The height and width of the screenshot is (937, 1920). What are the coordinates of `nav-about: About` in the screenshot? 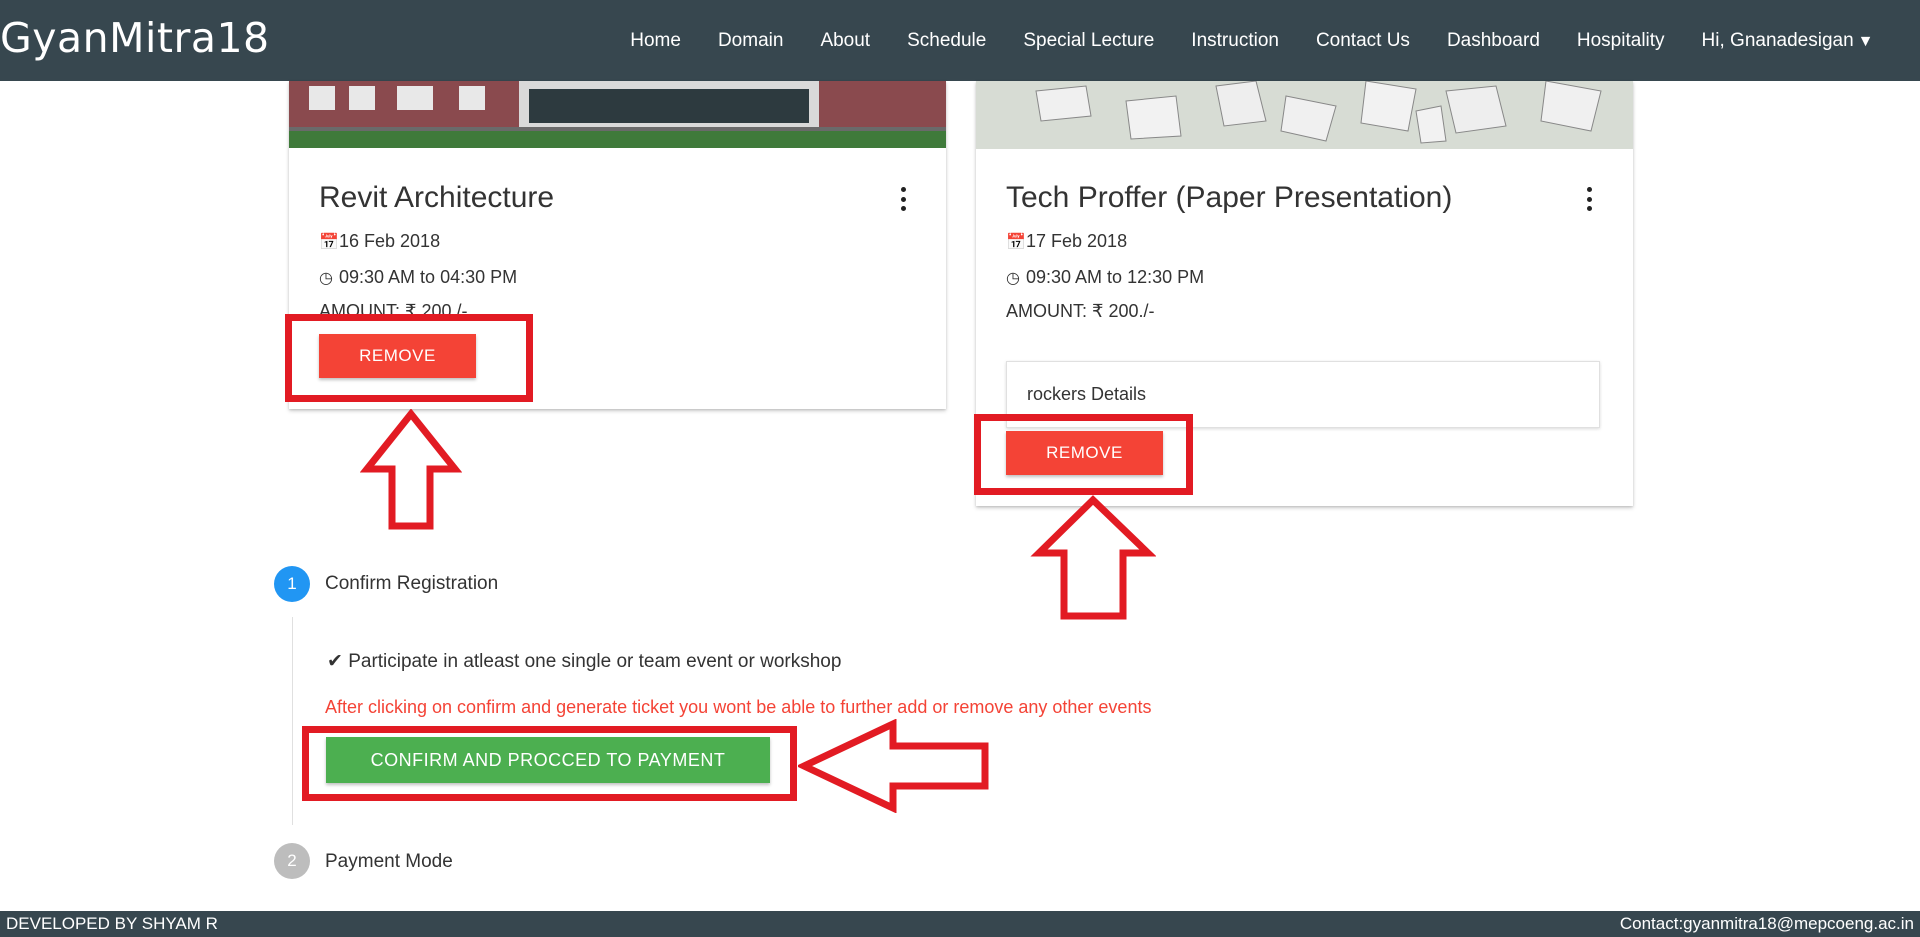 It's located at (845, 41).